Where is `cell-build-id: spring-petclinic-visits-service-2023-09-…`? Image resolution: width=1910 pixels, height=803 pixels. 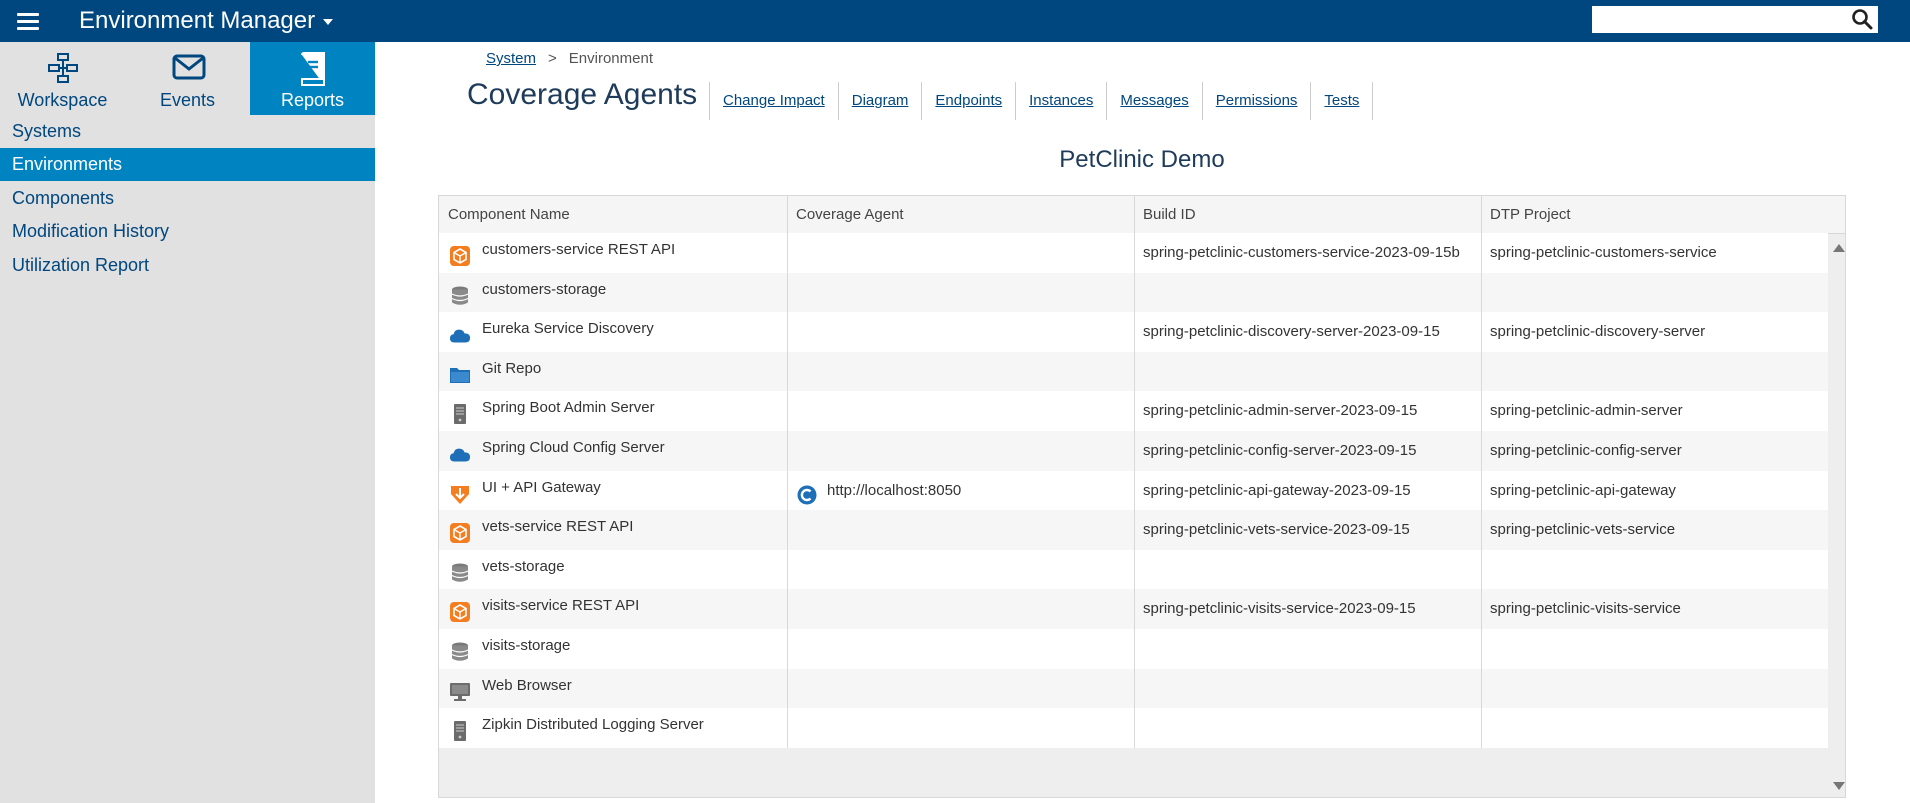 cell-build-id: spring-petclinic-visits-service-2023-09-… is located at coordinates (1279, 609).